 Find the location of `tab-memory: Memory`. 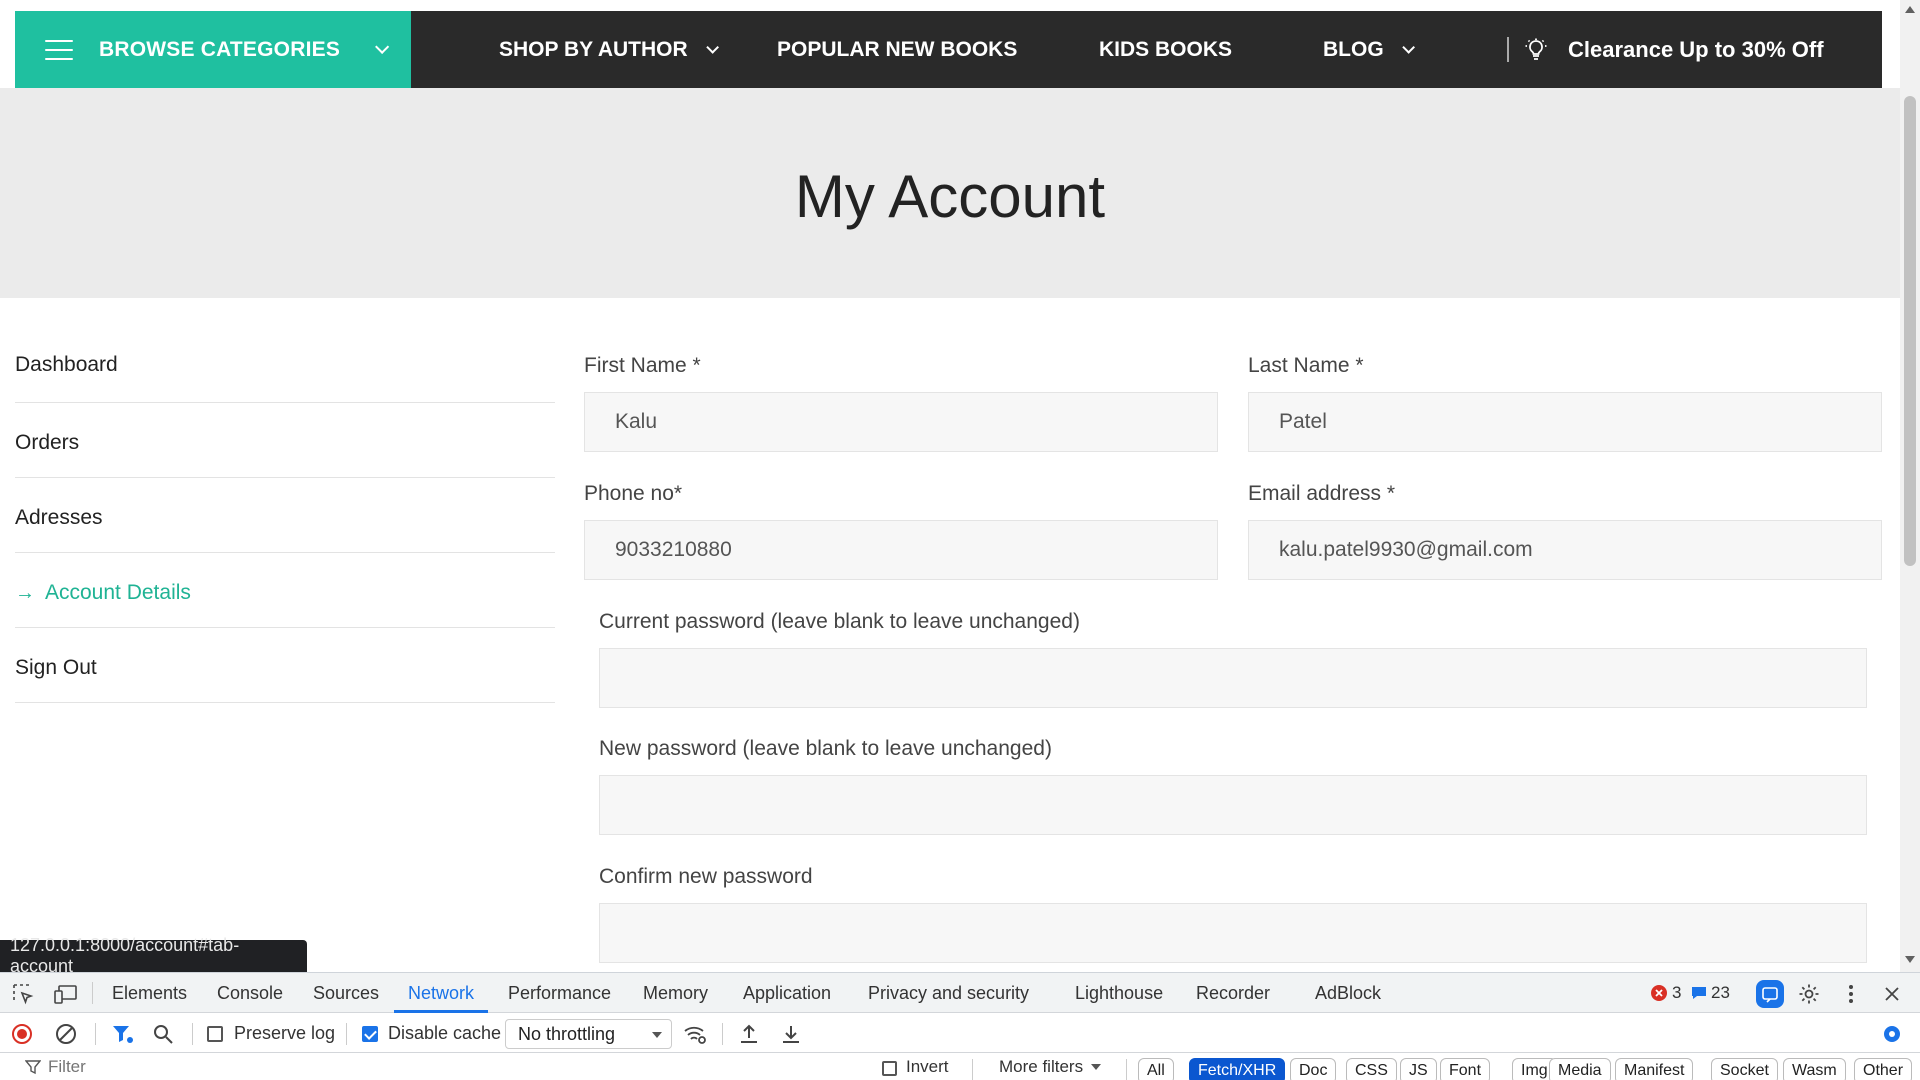

tab-memory: Memory is located at coordinates (675, 993).